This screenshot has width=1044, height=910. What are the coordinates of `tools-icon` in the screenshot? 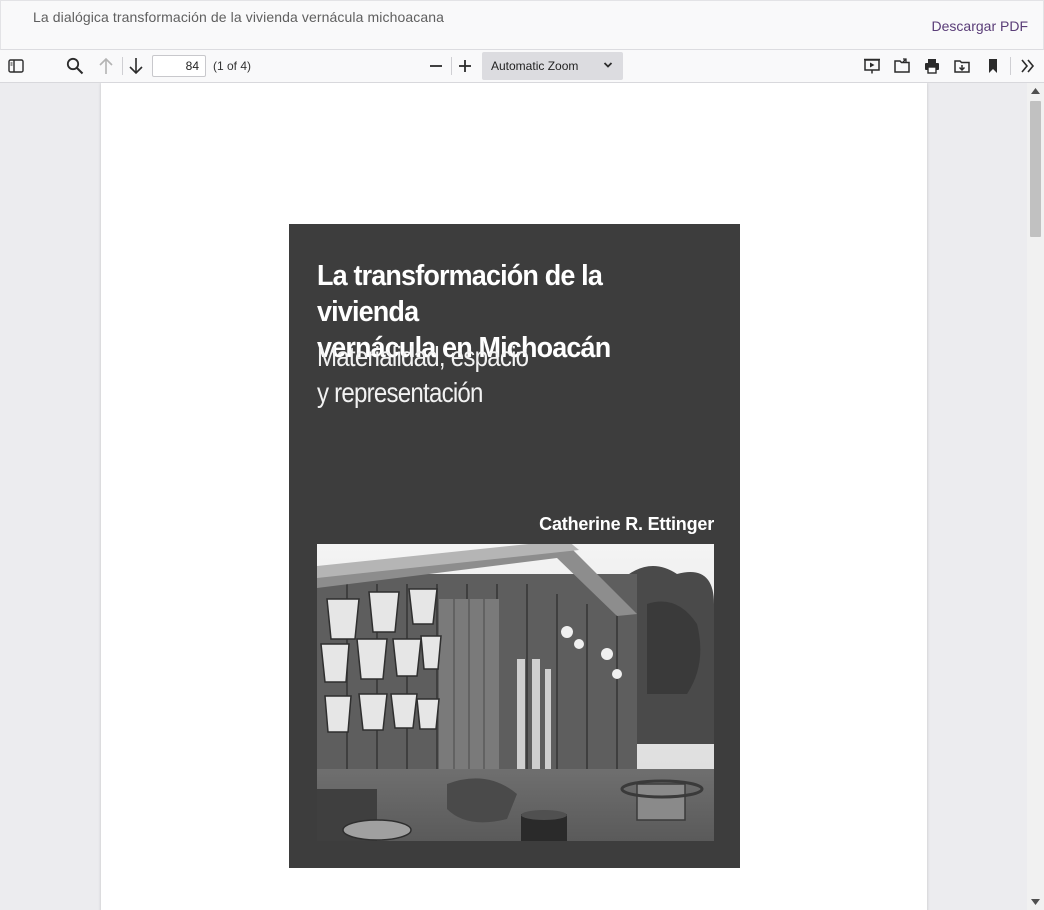 It's located at (1028, 66).